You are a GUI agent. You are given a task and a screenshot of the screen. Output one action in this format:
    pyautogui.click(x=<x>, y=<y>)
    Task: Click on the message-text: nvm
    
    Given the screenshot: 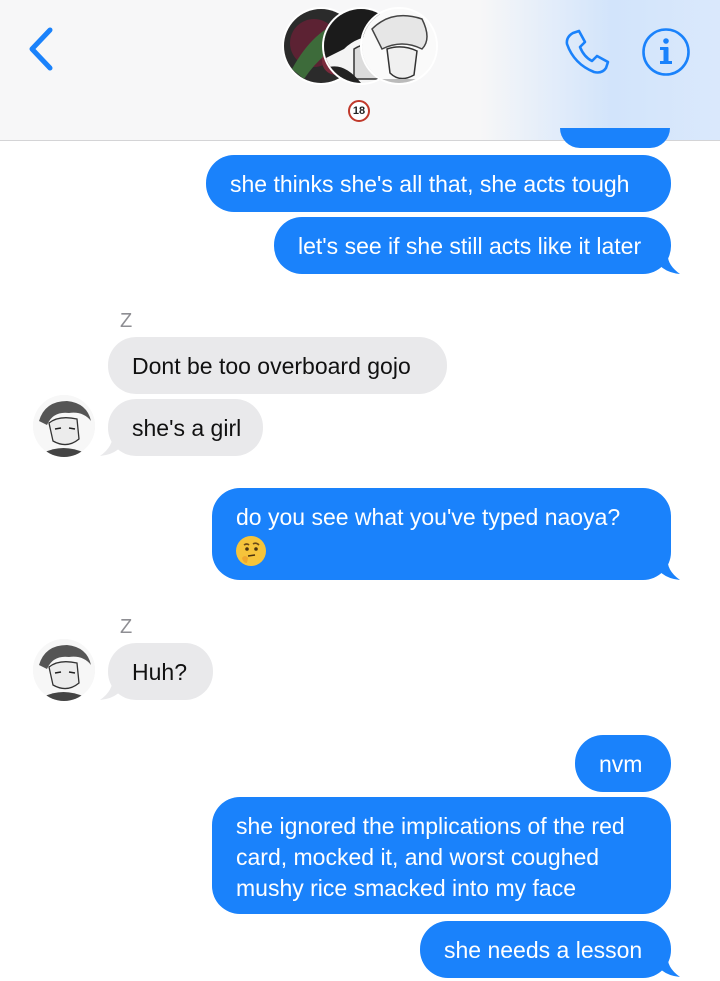 What is the action you would take?
    pyautogui.click(x=621, y=764)
    